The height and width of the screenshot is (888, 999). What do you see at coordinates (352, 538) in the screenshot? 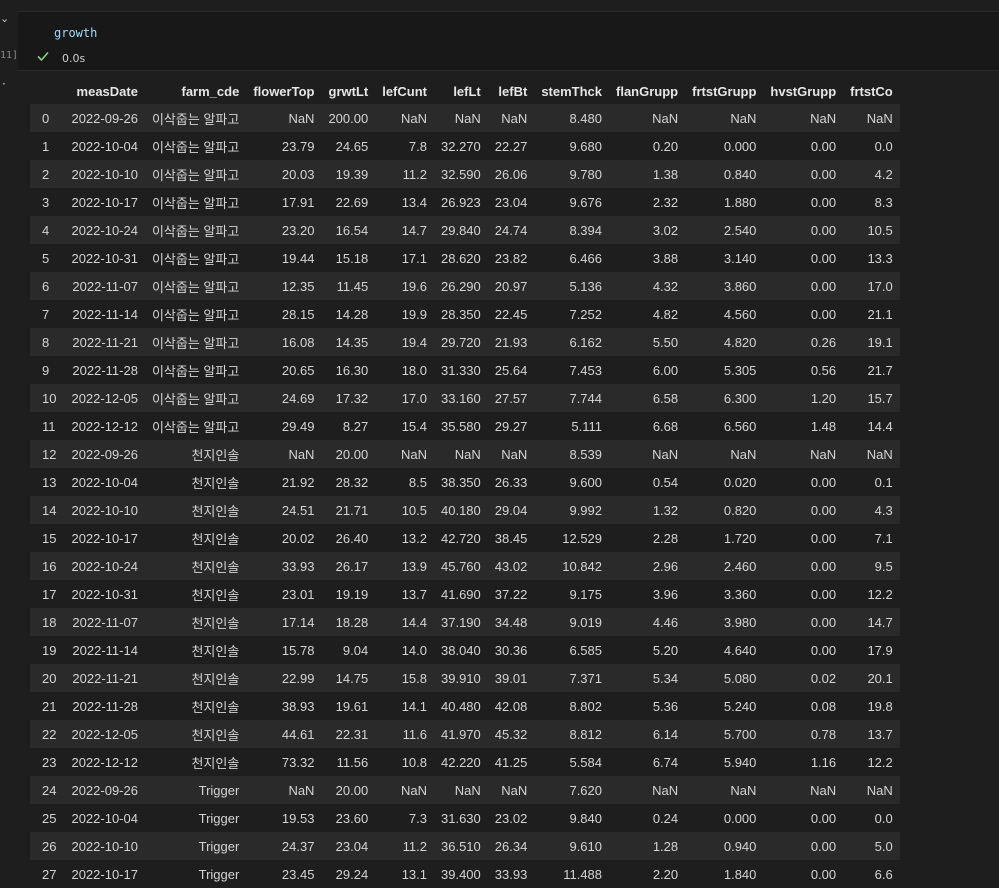
I see `table-cell: 26.40` at bounding box center [352, 538].